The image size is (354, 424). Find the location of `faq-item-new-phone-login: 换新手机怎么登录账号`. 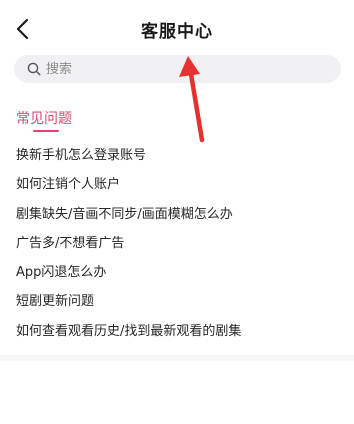

faq-item-new-phone-login: 换新手机怎么登录账号 is located at coordinates (181, 160).